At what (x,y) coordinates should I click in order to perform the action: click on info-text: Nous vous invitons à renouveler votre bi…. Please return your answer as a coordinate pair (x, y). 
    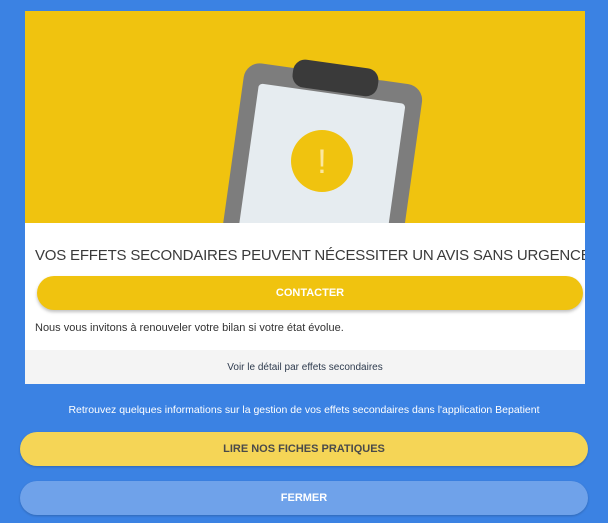
    Looking at the image, I should click on (189, 328).